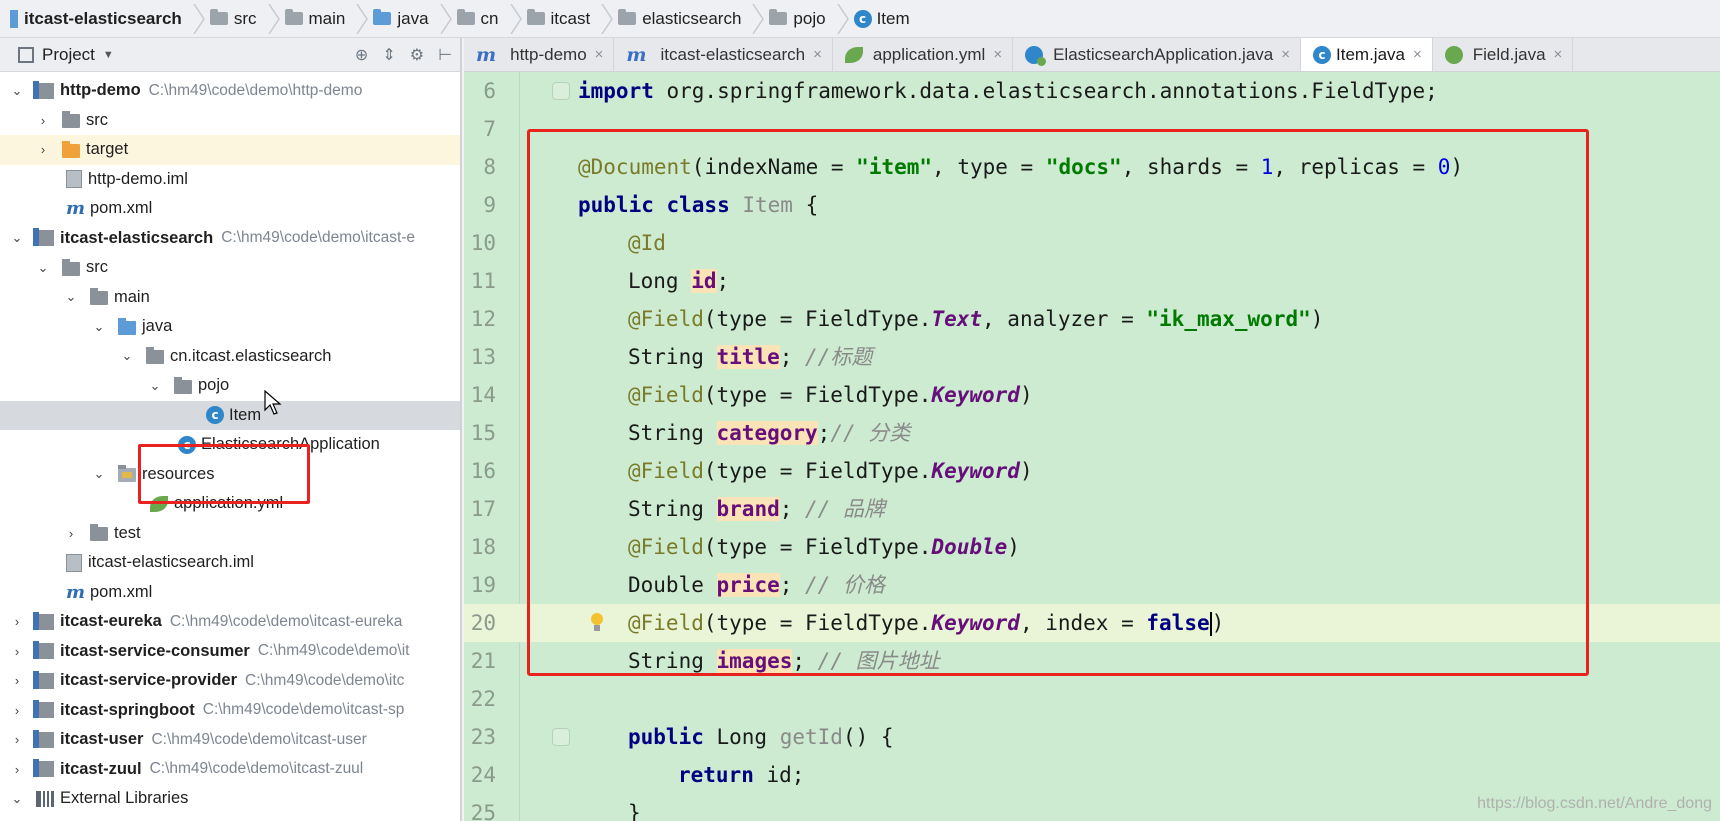  What do you see at coordinates (230, 534) in the screenshot?
I see `tree-item-test: › test` at bounding box center [230, 534].